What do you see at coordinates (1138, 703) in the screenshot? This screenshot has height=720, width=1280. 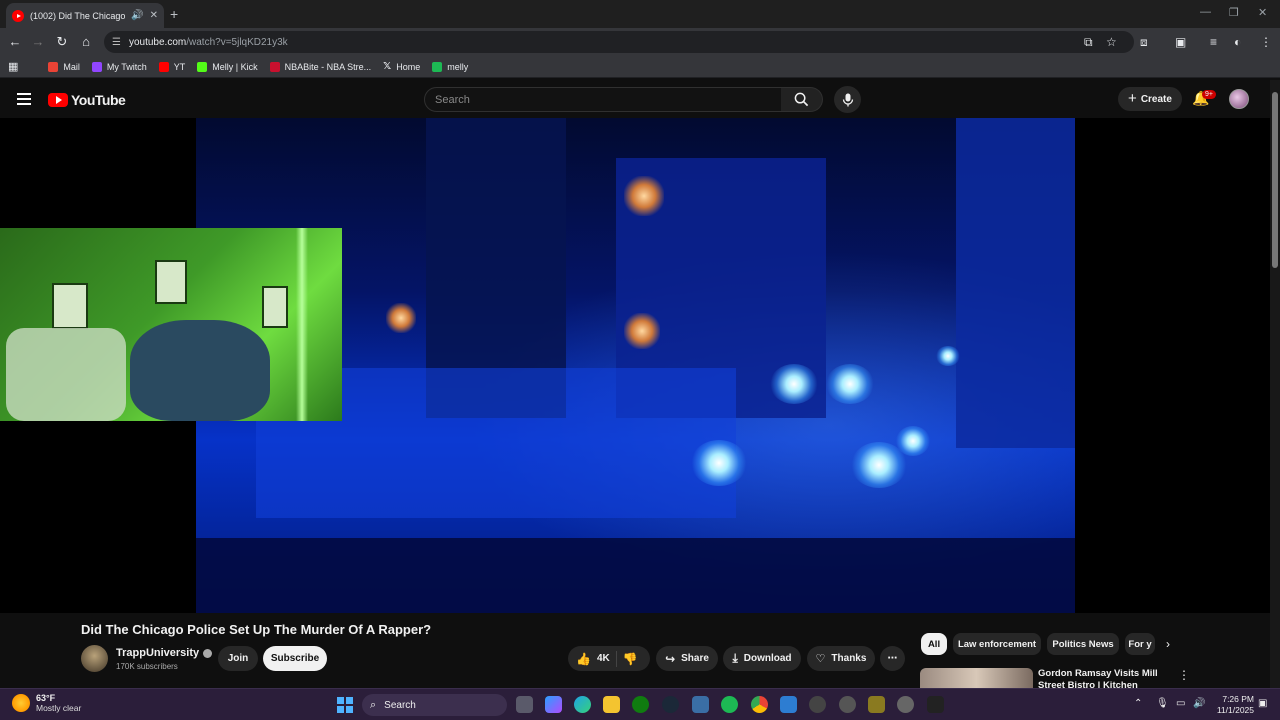 I see `tray-overflow-chevron-icon: ⌃` at bounding box center [1138, 703].